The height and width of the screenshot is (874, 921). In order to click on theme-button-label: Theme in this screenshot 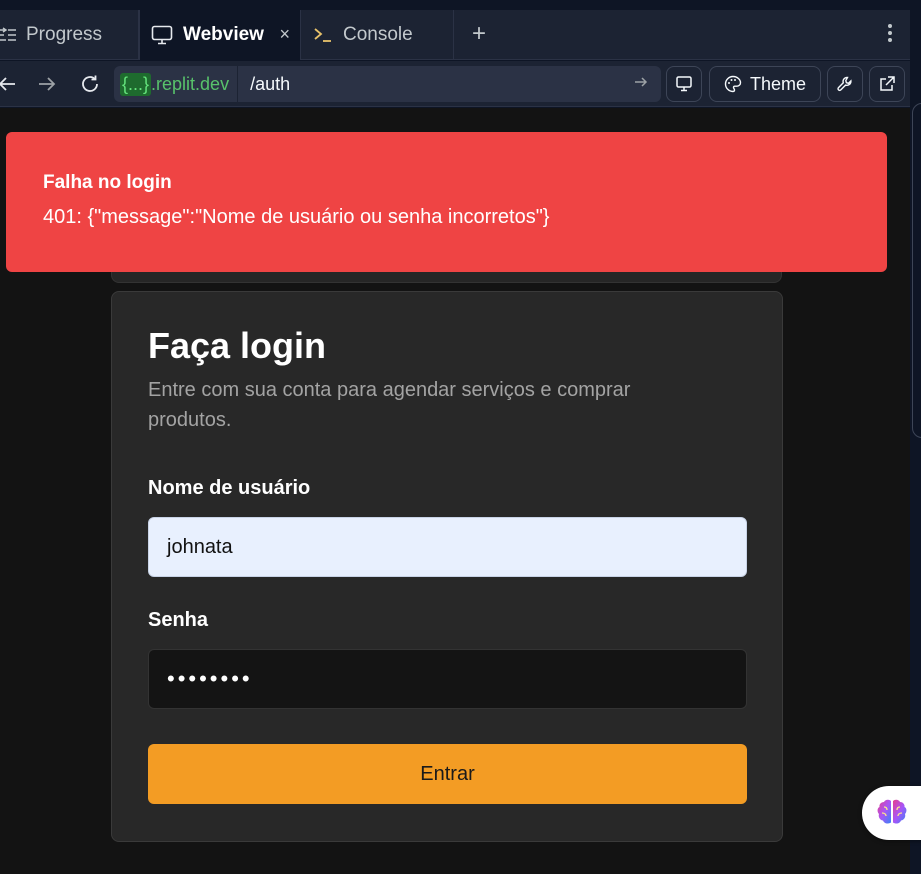, I will do `click(778, 83)`.